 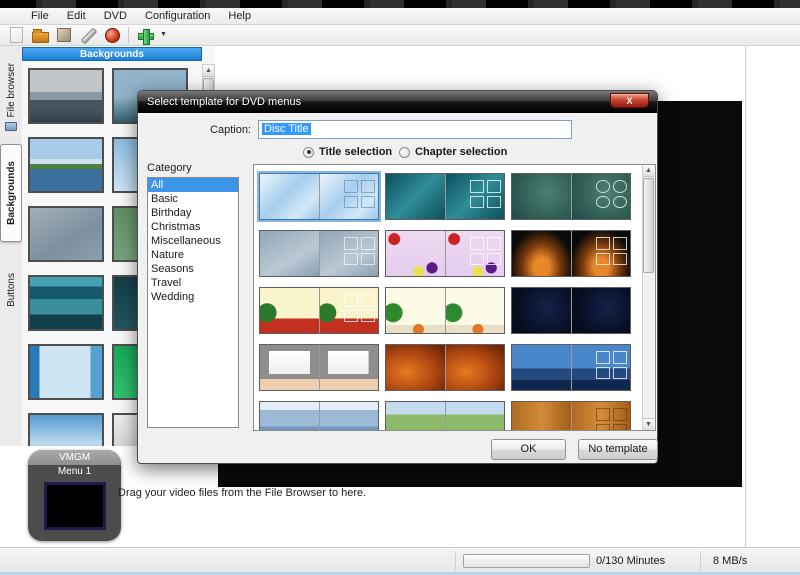 I want to click on template-penguin-board, so click(x=319, y=367).